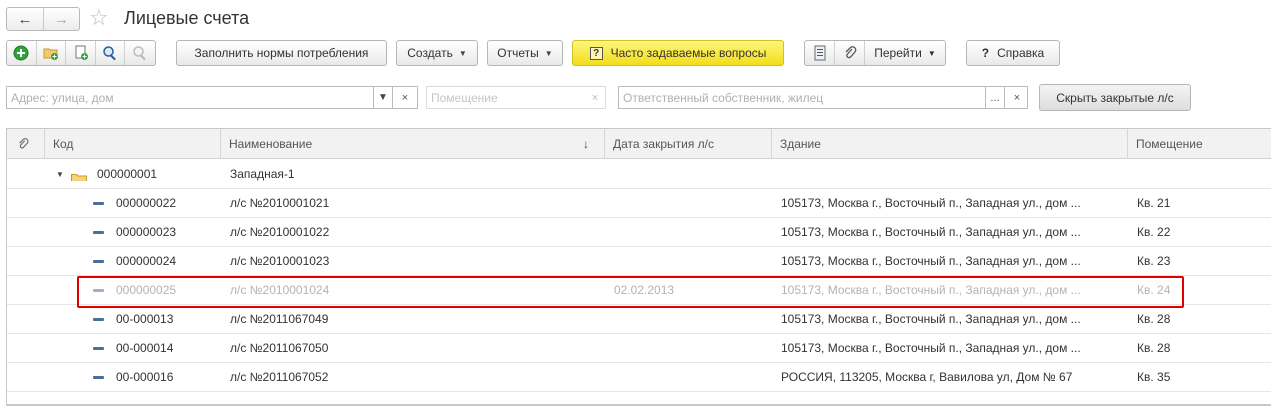 The width and height of the screenshot is (1271, 415). What do you see at coordinates (280, 290) in the screenshot?
I see `row-name: л/с №2010001024` at bounding box center [280, 290].